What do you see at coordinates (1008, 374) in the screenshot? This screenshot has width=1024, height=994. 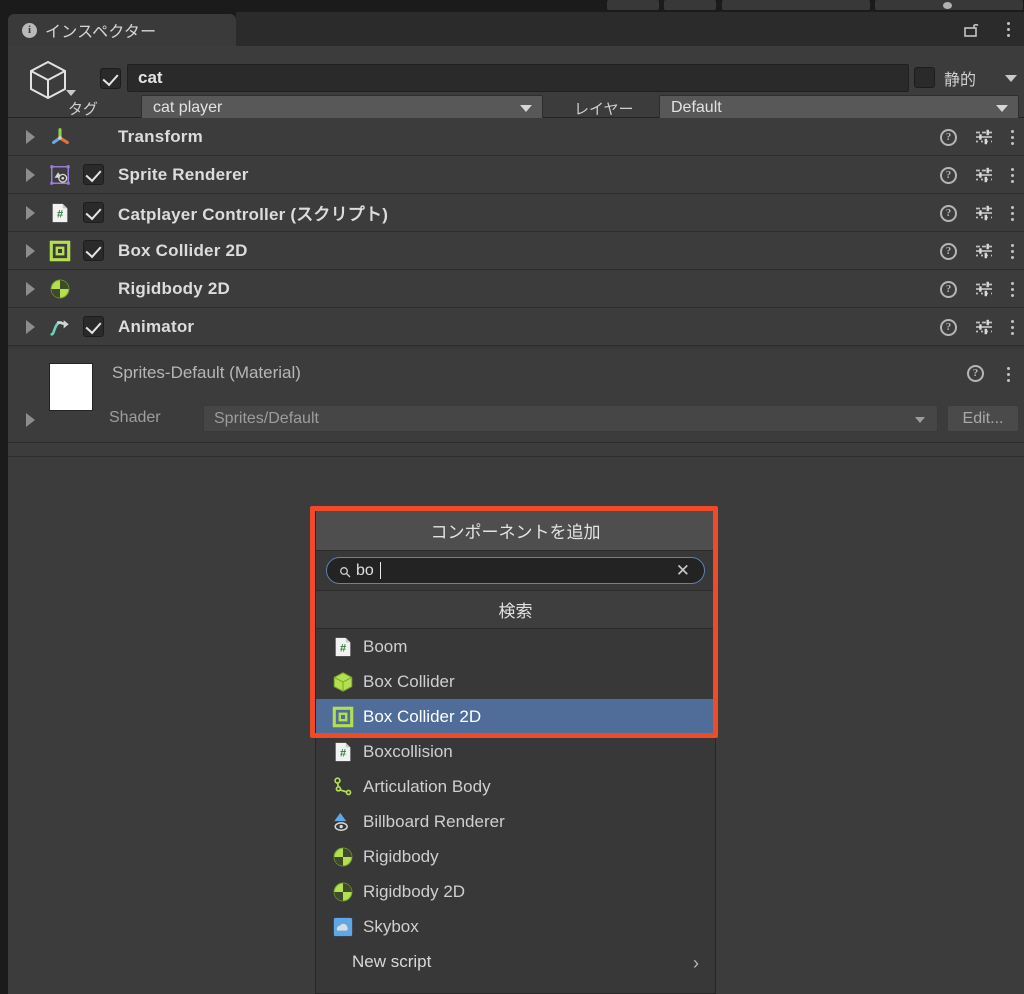 I see `material-menu-kebab-icon` at bounding box center [1008, 374].